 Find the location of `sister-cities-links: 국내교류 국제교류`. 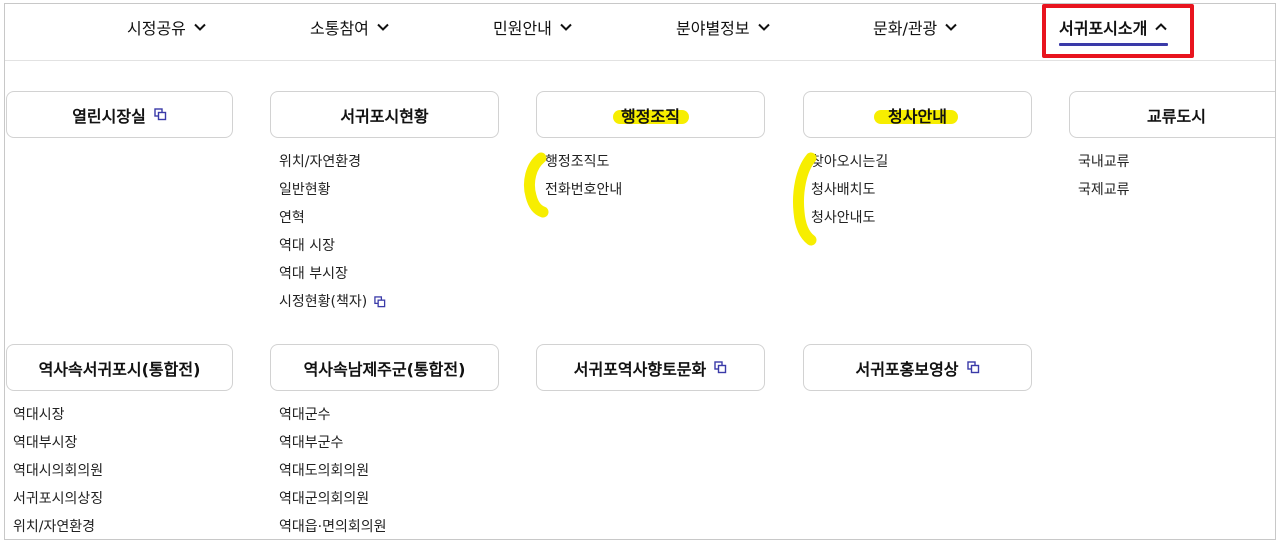

sister-cities-links: 국내교류 국제교류 is located at coordinates (1104, 180).